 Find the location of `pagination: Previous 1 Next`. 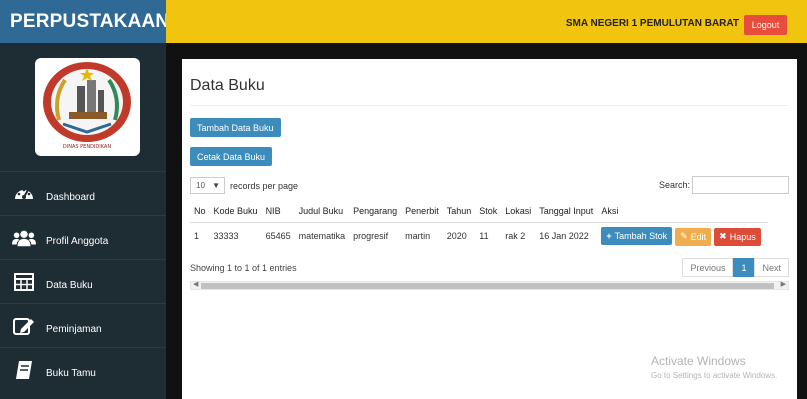

pagination: Previous 1 Next is located at coordinates (735, 267).